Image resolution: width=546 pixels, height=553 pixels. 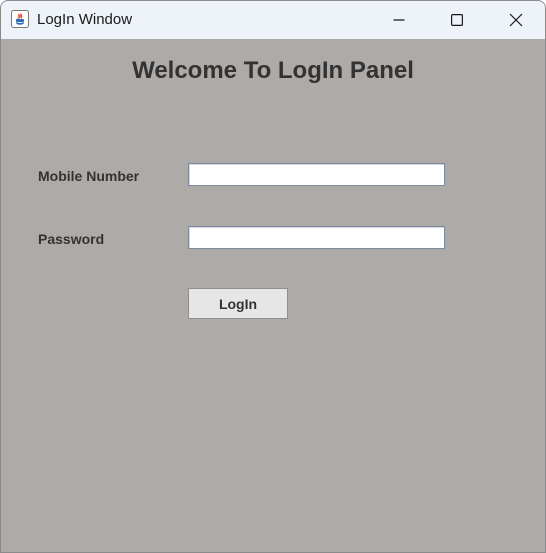 I want to click on panel-heading-text: Welcome To LogIn Panel, so click(x=273, y=70).